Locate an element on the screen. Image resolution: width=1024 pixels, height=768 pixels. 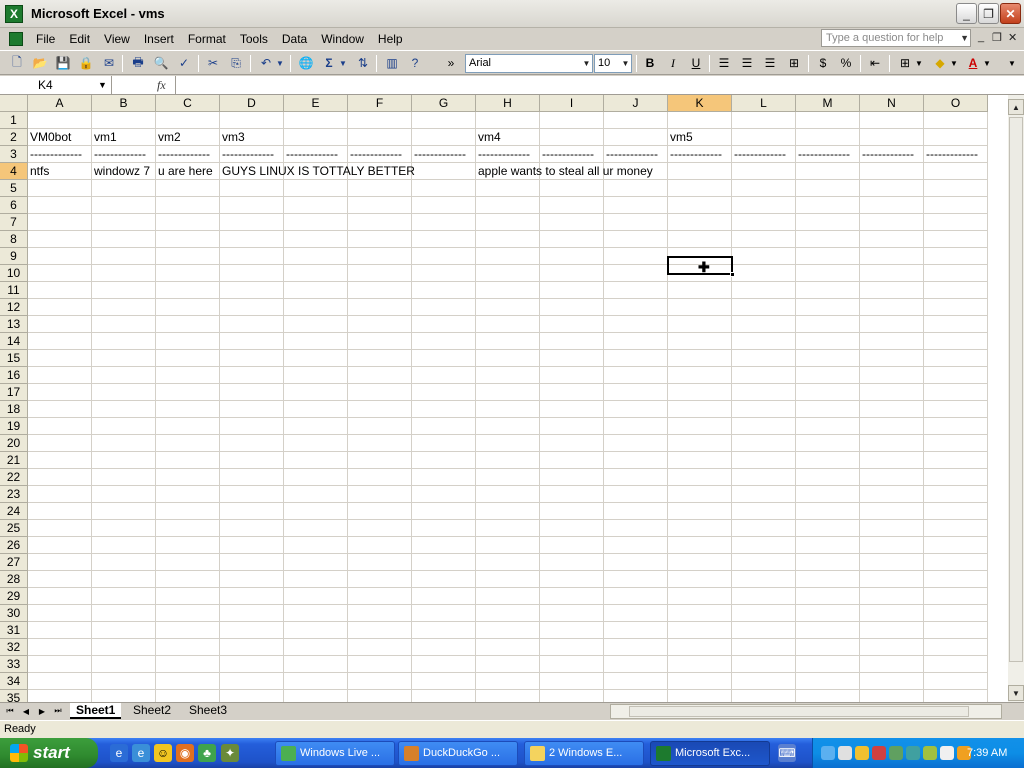
column-header-e: E is located at coordinates (316, 103).